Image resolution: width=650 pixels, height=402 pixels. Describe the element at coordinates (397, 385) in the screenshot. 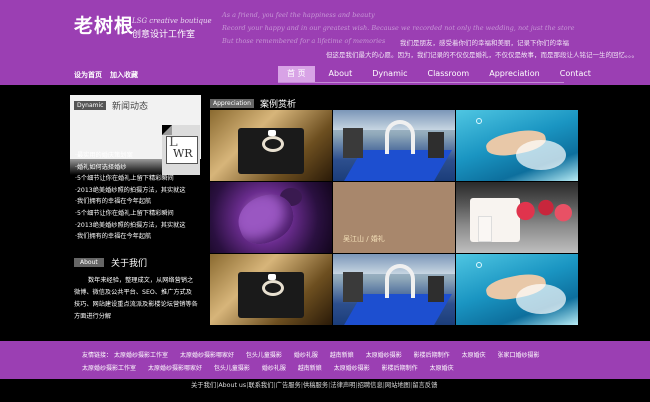

I see `bottom-link-sitemap: 网站地图` at that location.